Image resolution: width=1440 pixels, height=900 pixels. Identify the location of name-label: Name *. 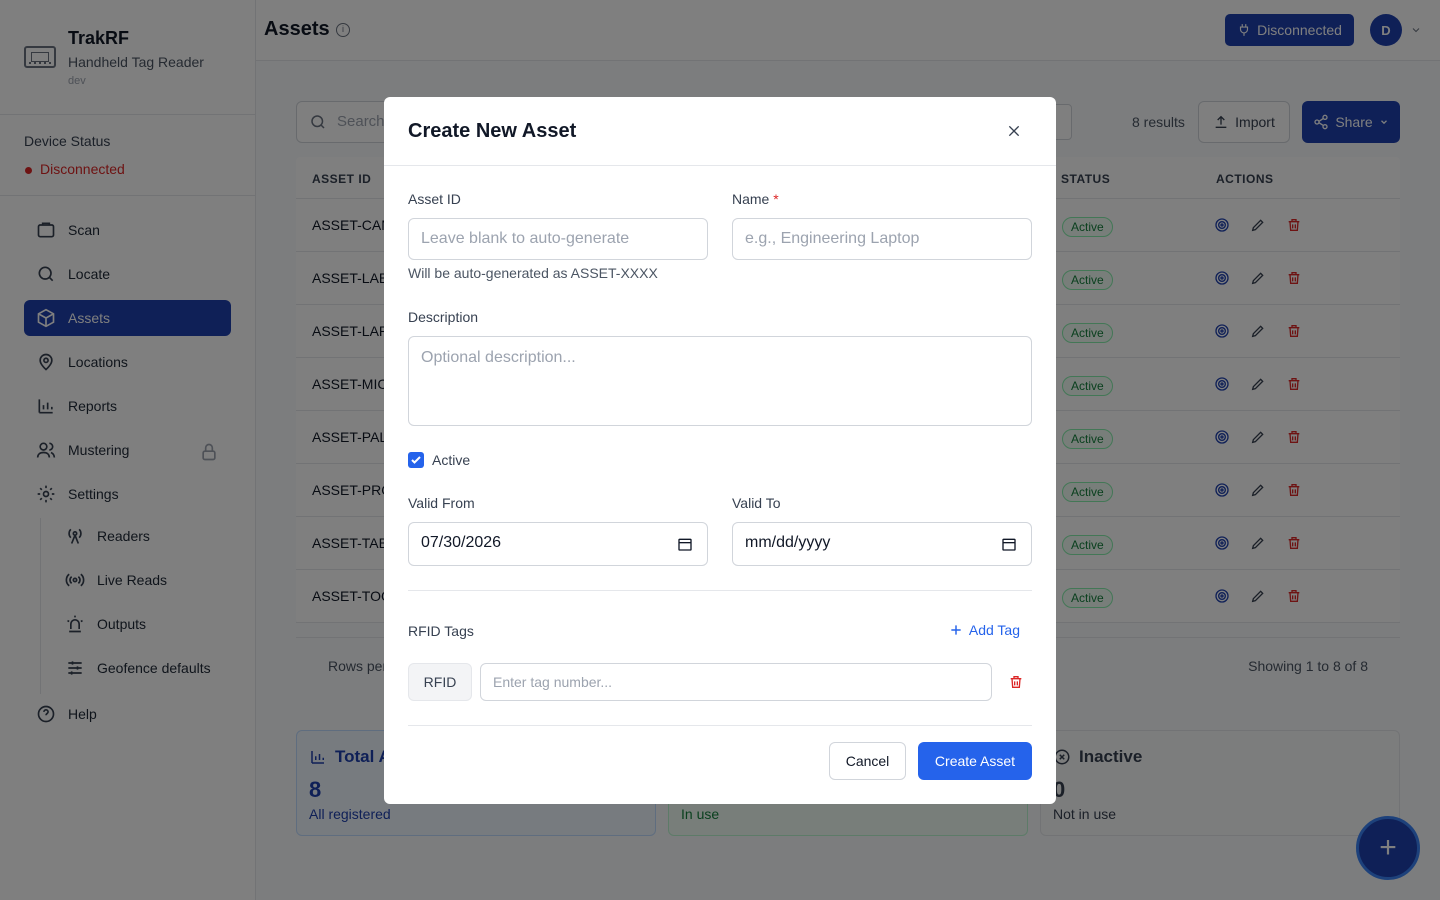
(755, 199).